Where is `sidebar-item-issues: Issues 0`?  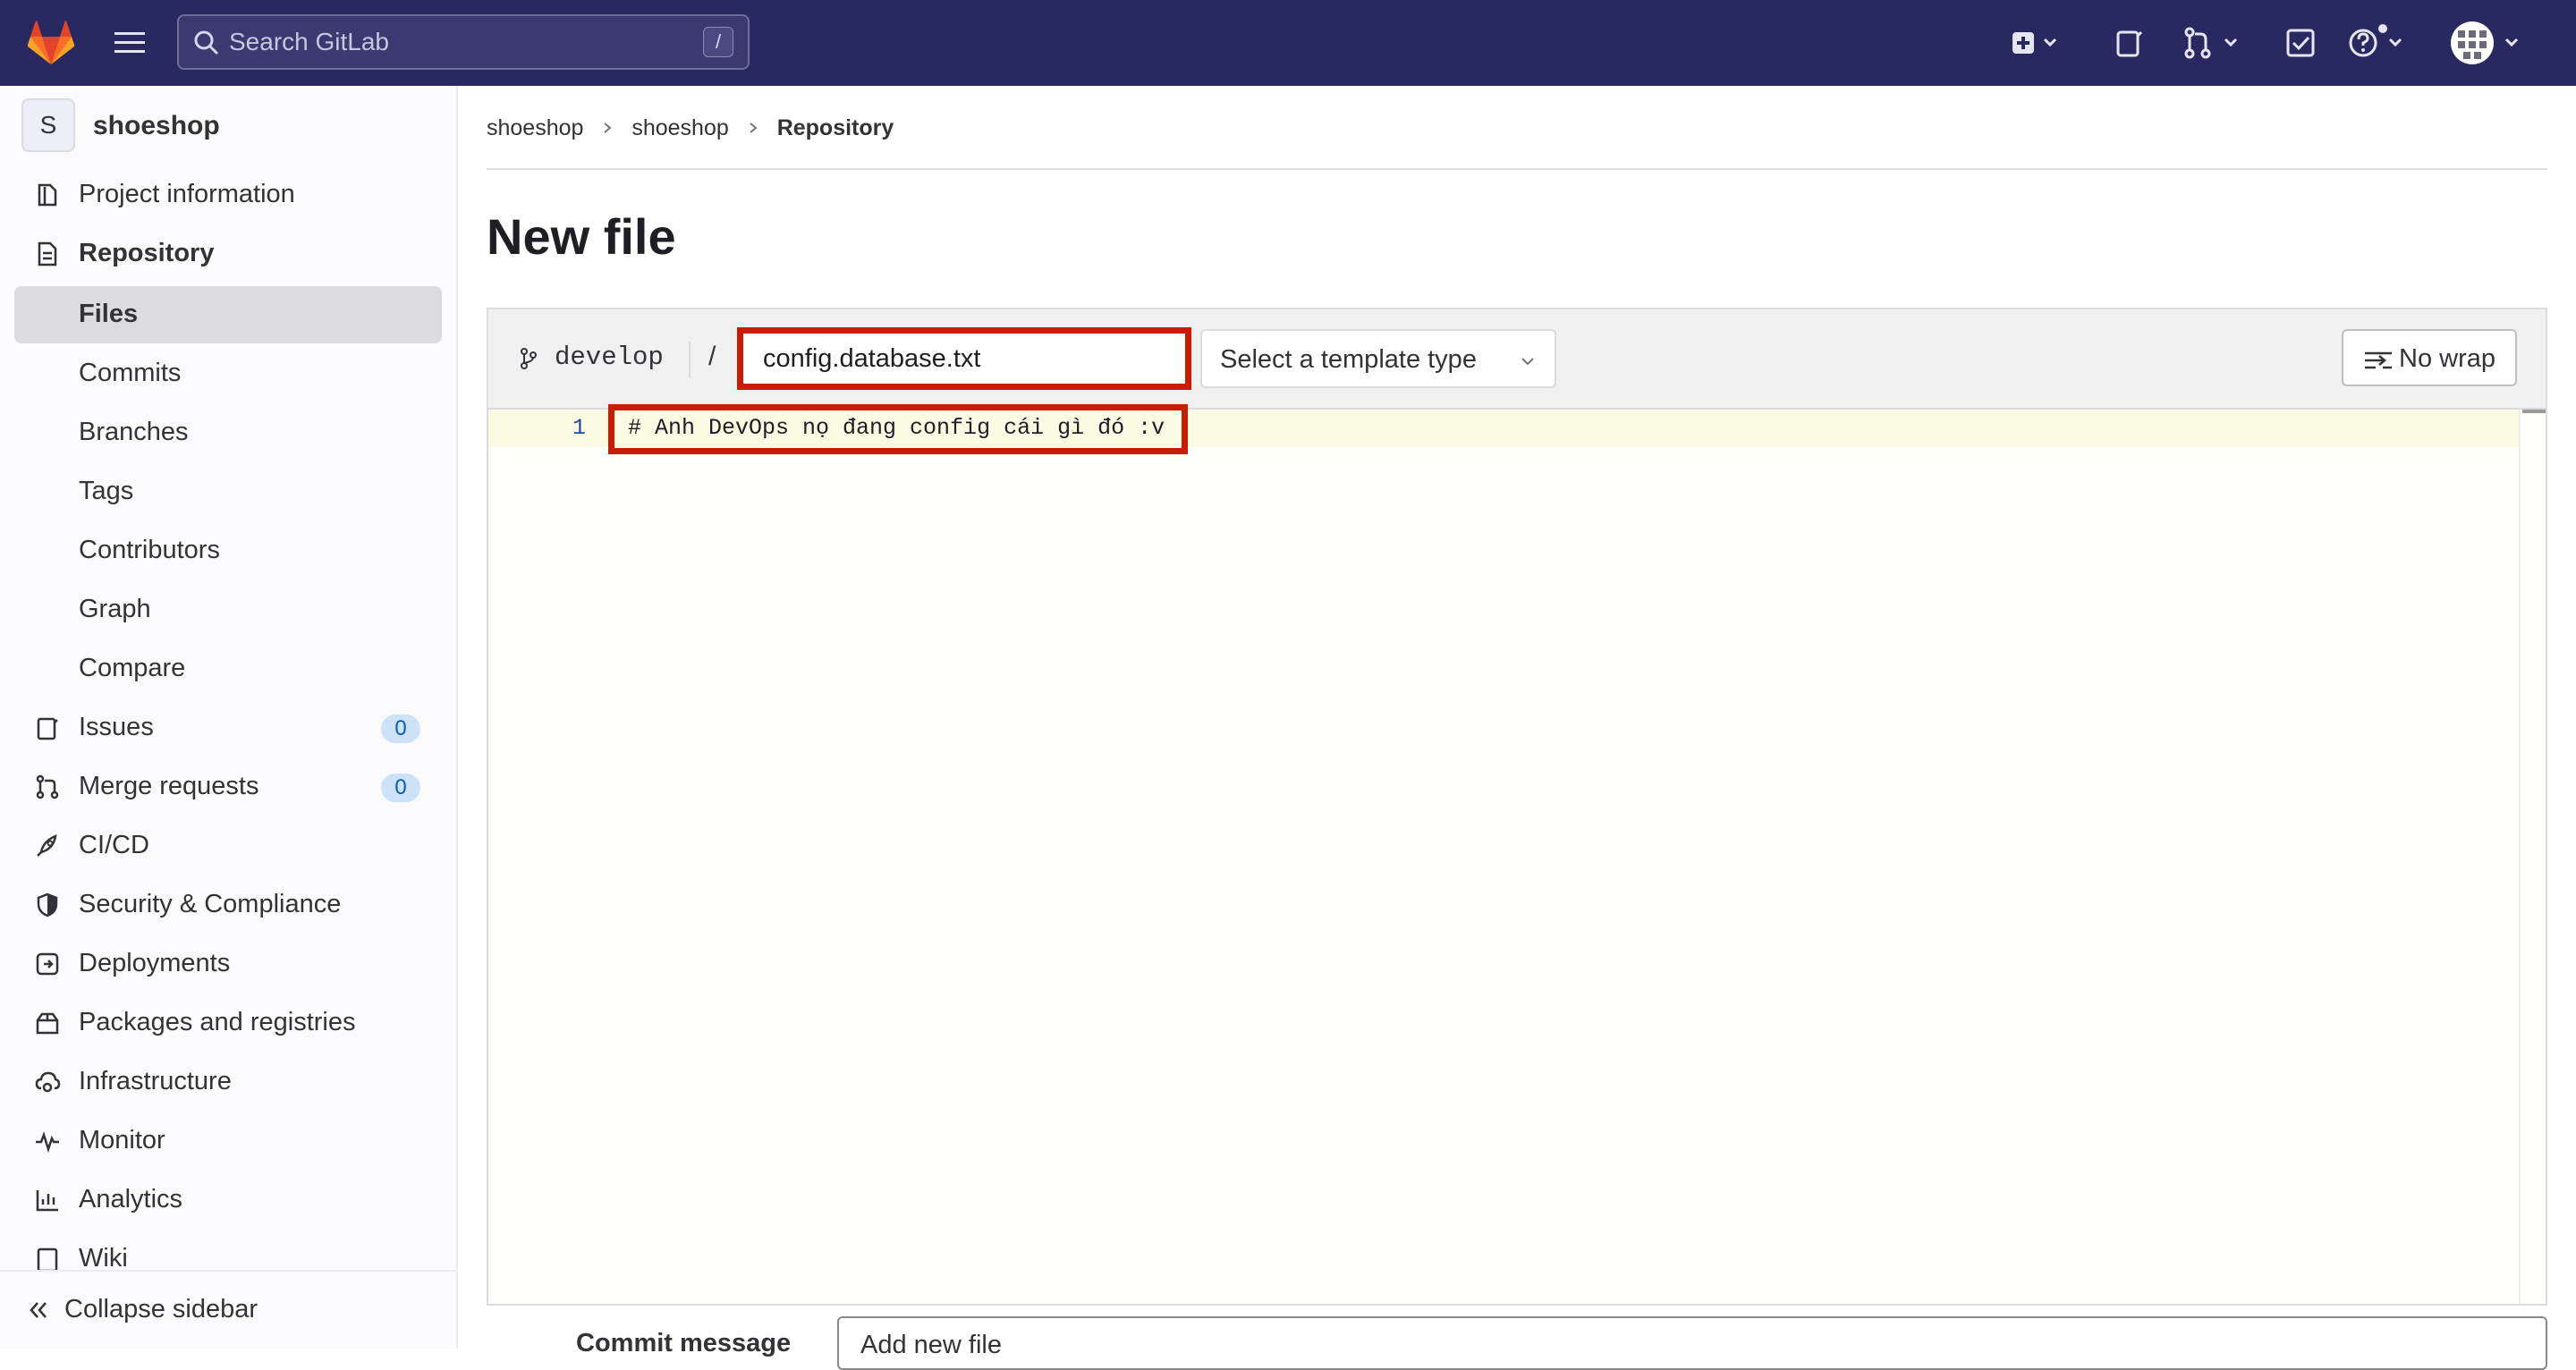 sidebar-item-issues: Issues 0 is located at coordinates (228, 728).